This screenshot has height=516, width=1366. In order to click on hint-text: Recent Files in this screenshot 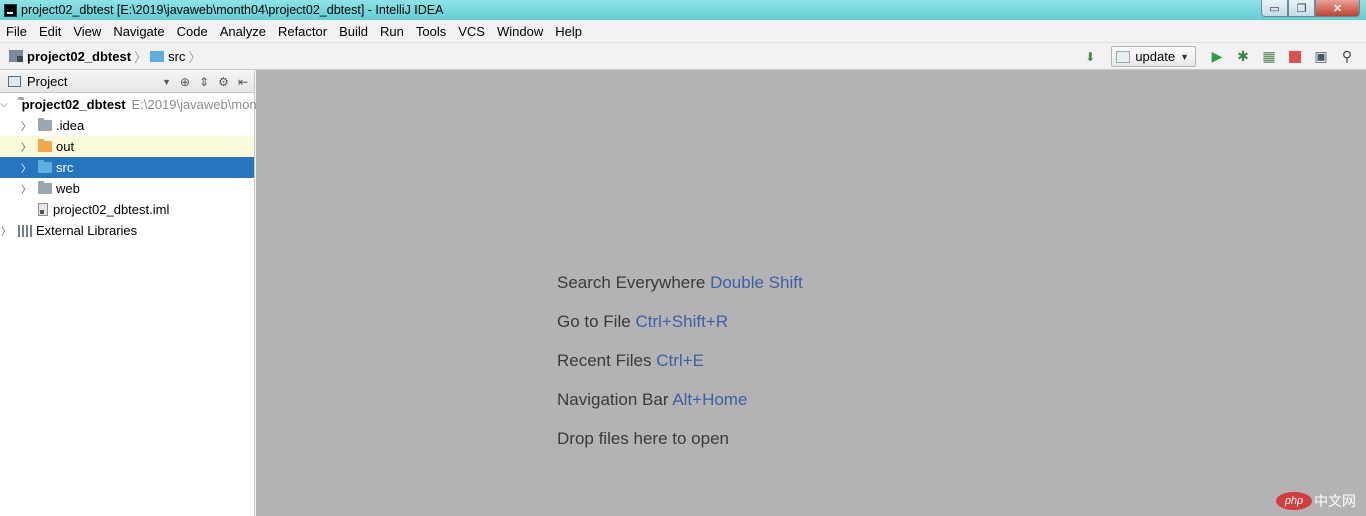, I will do `click(604, 360)`.